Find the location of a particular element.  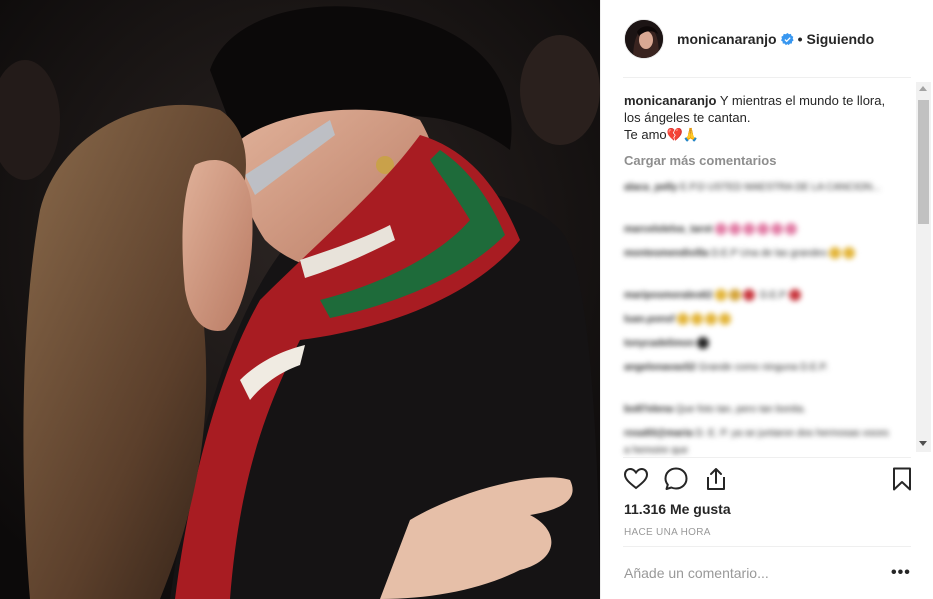

avatar-image is located at coordinates (644, 39).